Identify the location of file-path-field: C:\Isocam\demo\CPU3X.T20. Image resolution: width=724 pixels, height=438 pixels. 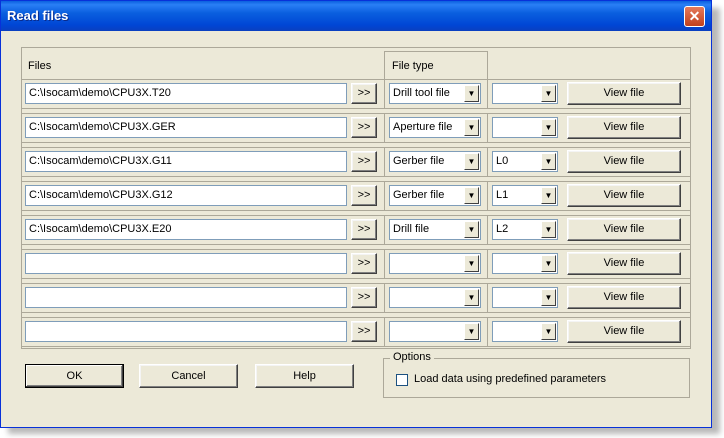
(186, 93).